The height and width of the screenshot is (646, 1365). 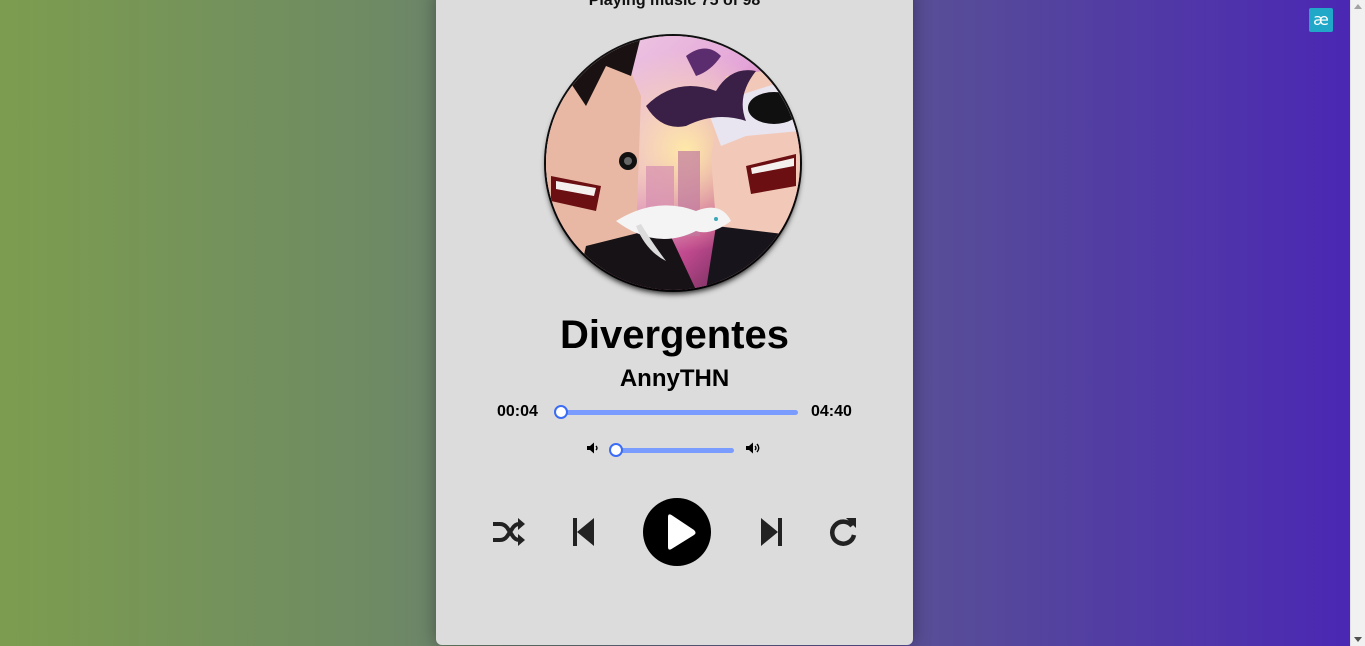 I want to click on volume-high-icon, so click(x=754, y=448).